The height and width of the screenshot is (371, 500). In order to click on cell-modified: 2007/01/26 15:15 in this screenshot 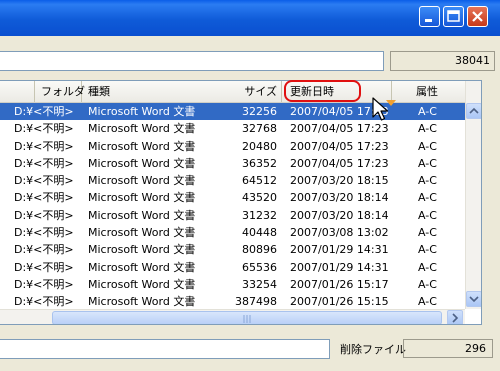, I will do `click(339, 302)`.